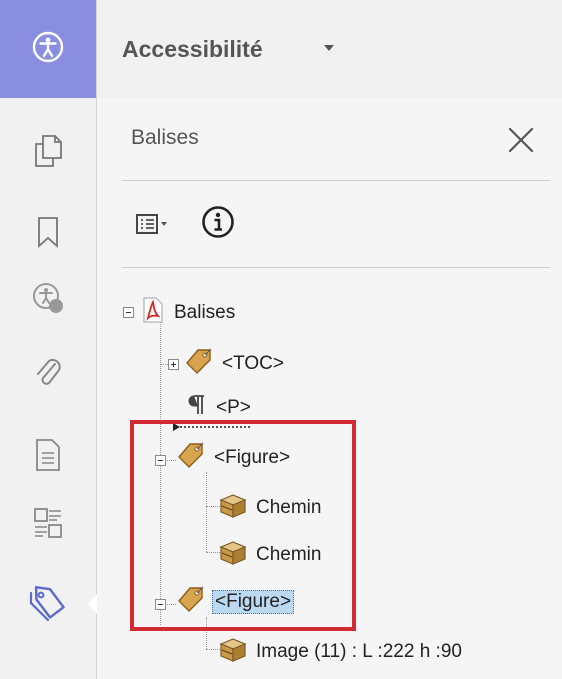 The height and width of the screenshot is (679, 562). I want to click on expand-toggle, so click(173, 364).